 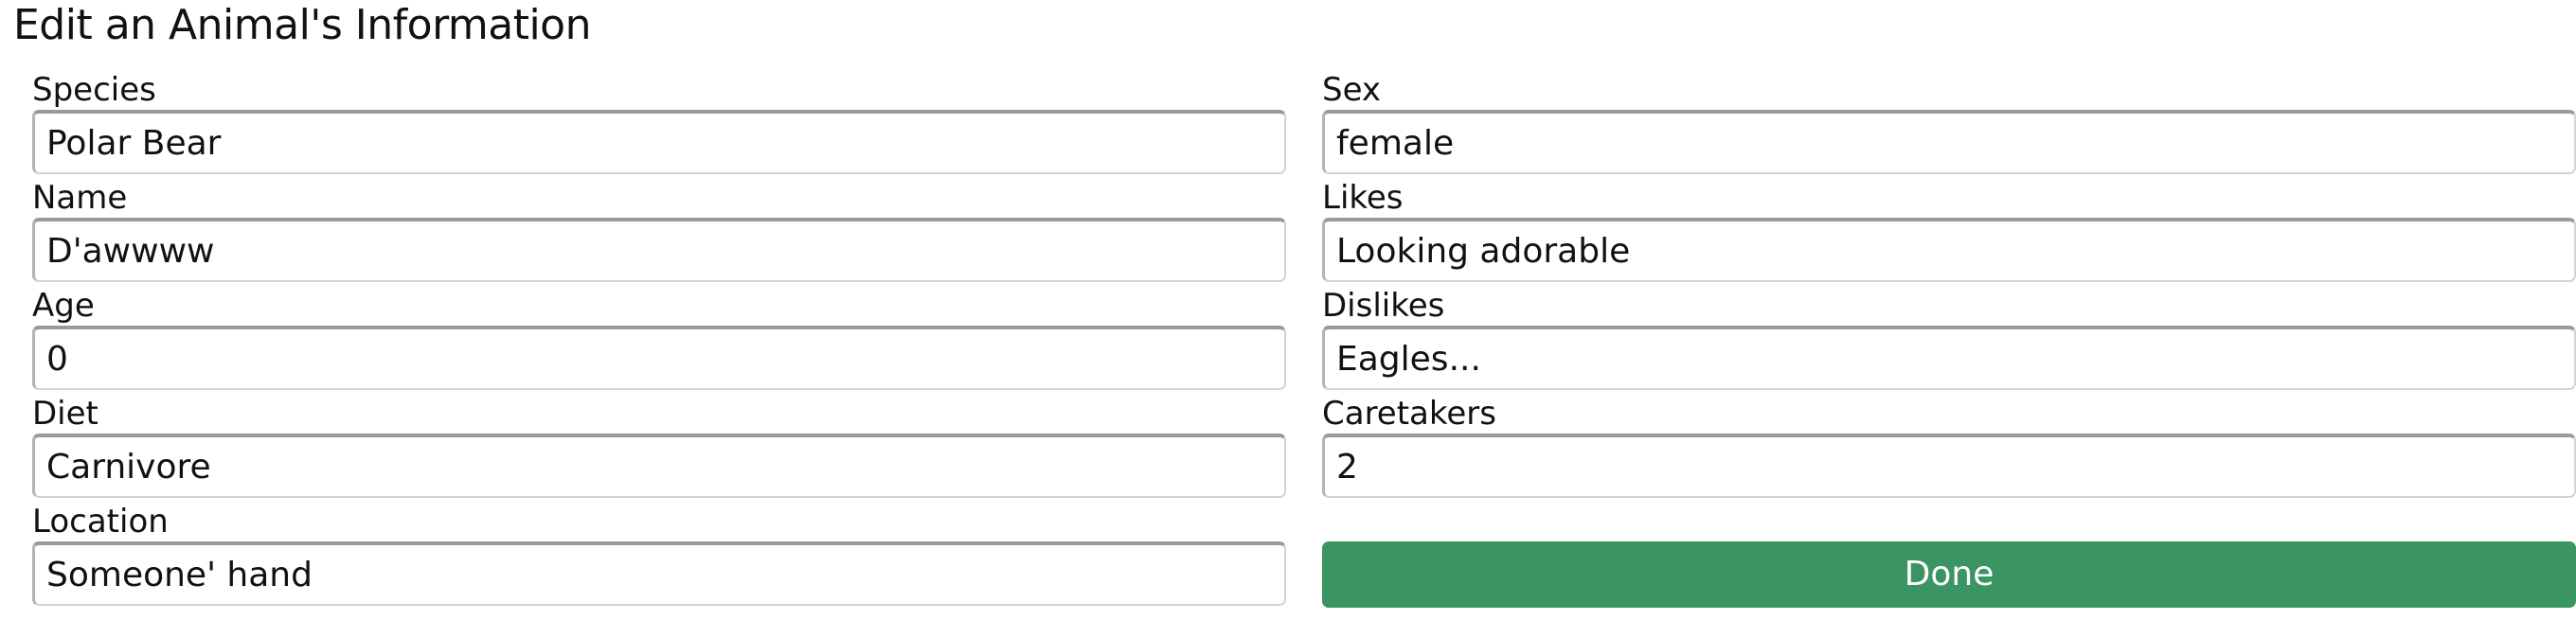 I want to click on sex-label: Sex, so click(x=1352, y=90).